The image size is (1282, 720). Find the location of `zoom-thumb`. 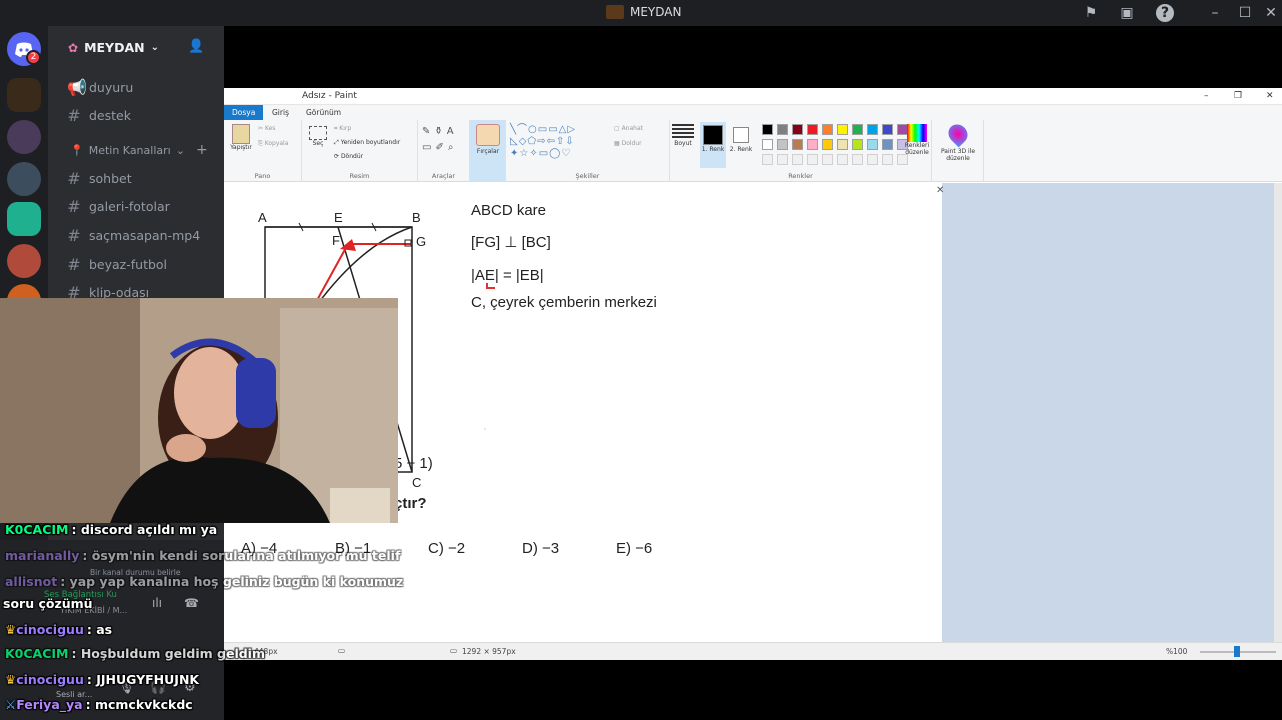

zoom-thumb is located at coordinates (1237, 651).